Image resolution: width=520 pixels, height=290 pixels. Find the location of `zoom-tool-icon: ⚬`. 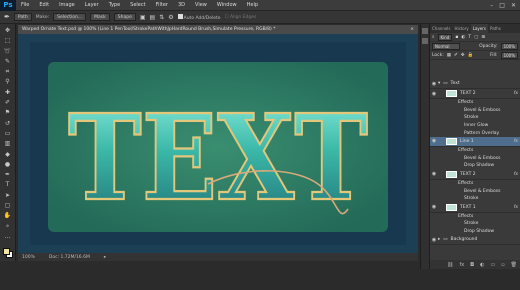

zoom-tool-icon: ⚬ is located at coordinates (7, 226).